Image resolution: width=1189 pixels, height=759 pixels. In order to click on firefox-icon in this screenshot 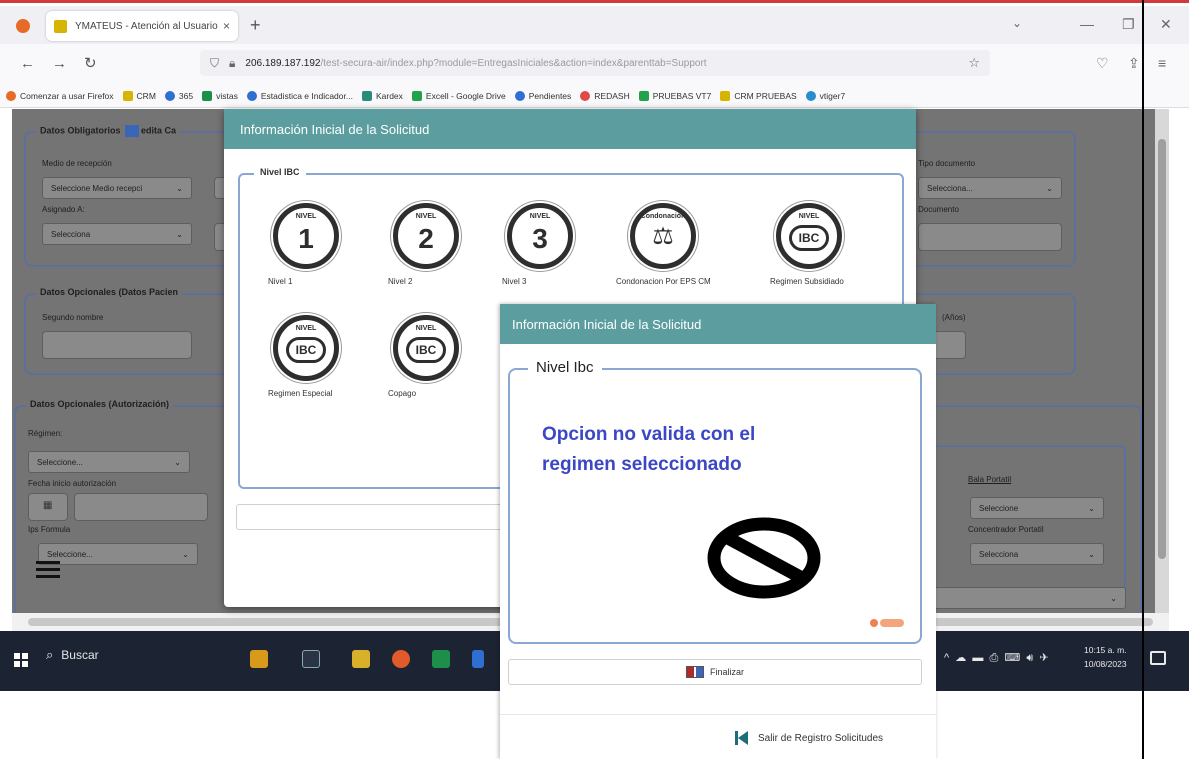, I will do `click(23, 26)`.